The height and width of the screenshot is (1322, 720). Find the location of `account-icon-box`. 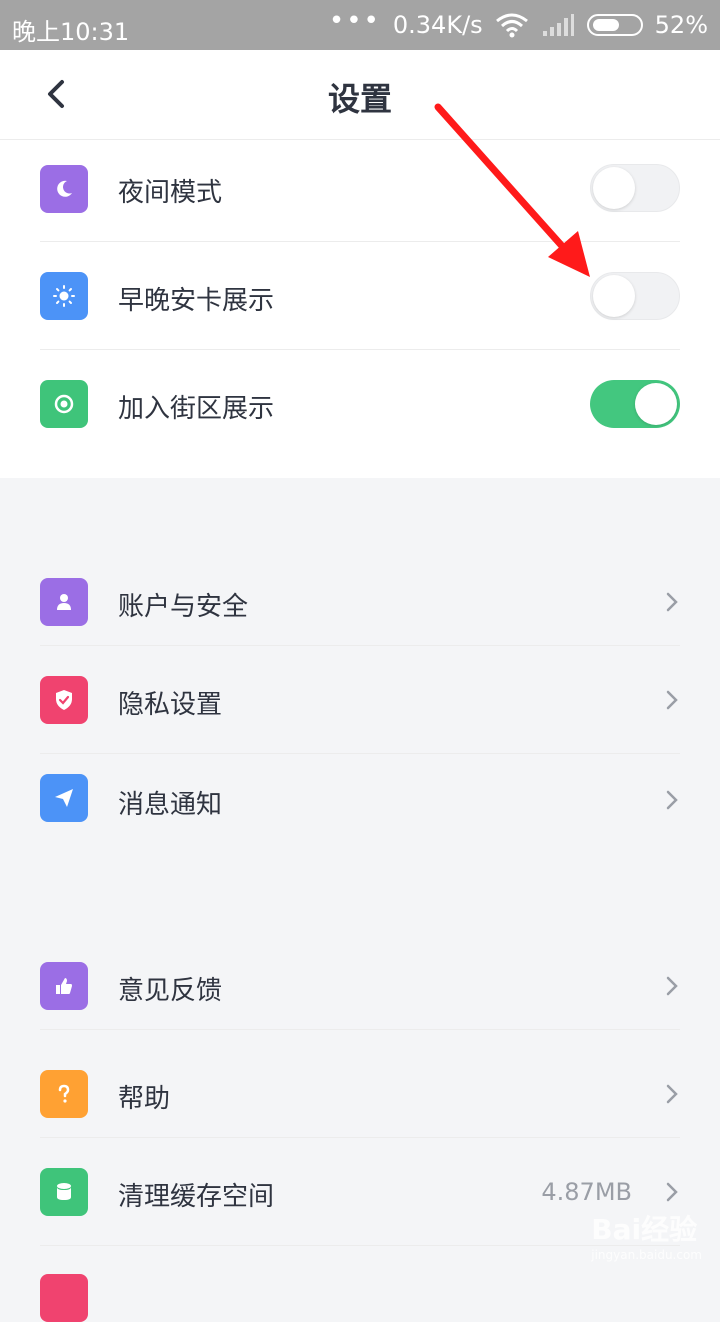

account-icon-box is located at coordinates (64, 602).